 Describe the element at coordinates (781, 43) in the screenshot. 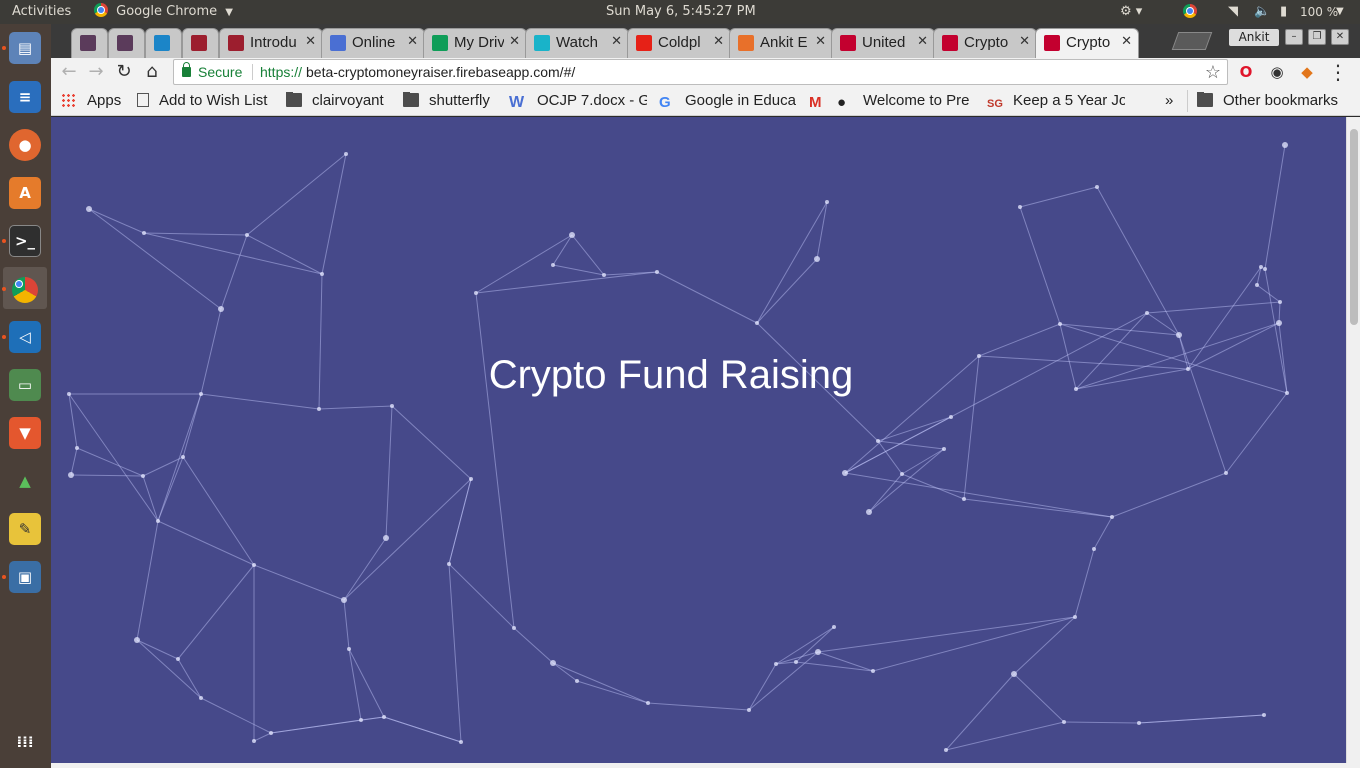

I see `tab-10: Ankit E ✕` at that location.